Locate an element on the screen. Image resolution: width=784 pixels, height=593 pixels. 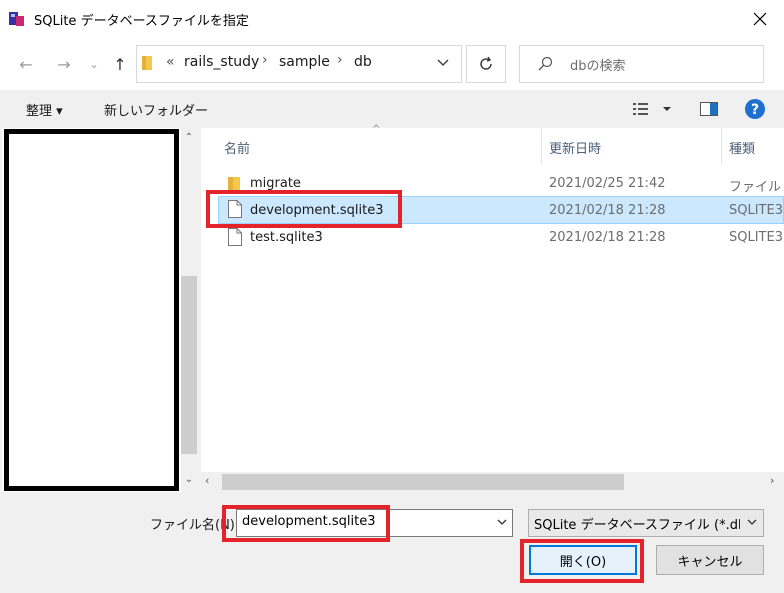
navigation-pane-scroll-thumb is located at coordinates (189, 365).